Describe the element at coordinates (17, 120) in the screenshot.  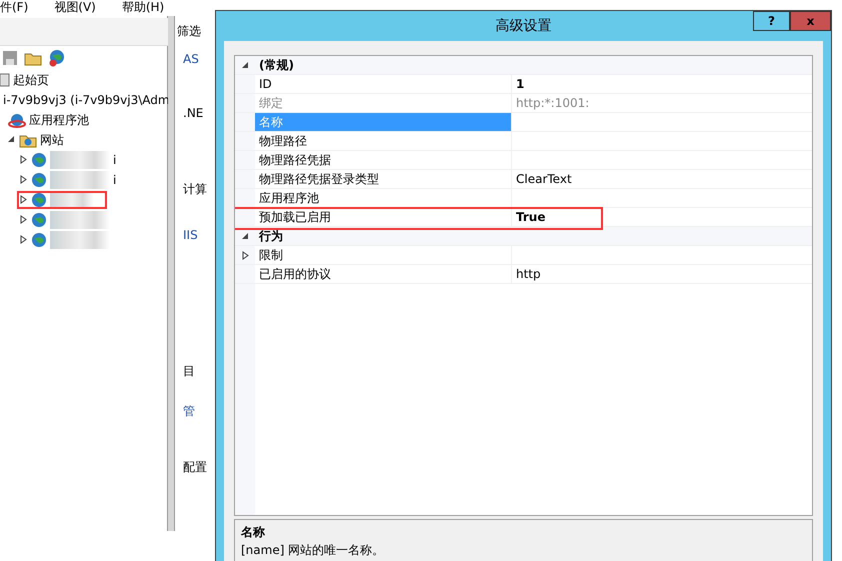
I see `app-pool-icon` at that location.